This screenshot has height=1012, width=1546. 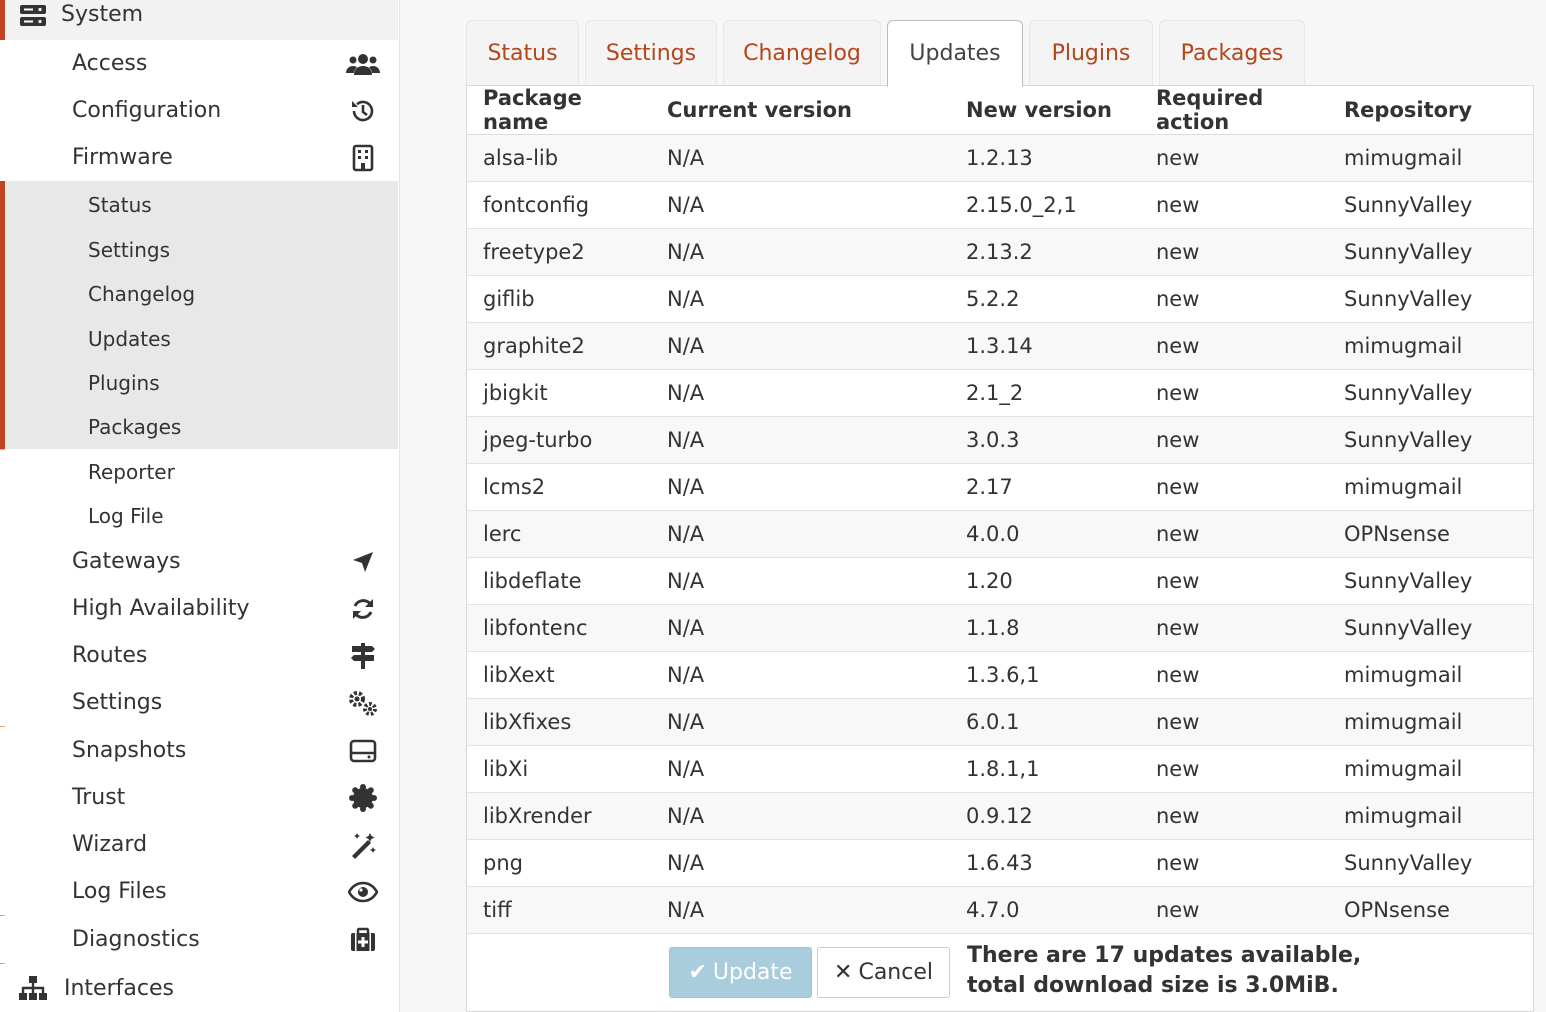 I want to click on sidebar-item-configuration: Configuration, so click(x=199, y=110).